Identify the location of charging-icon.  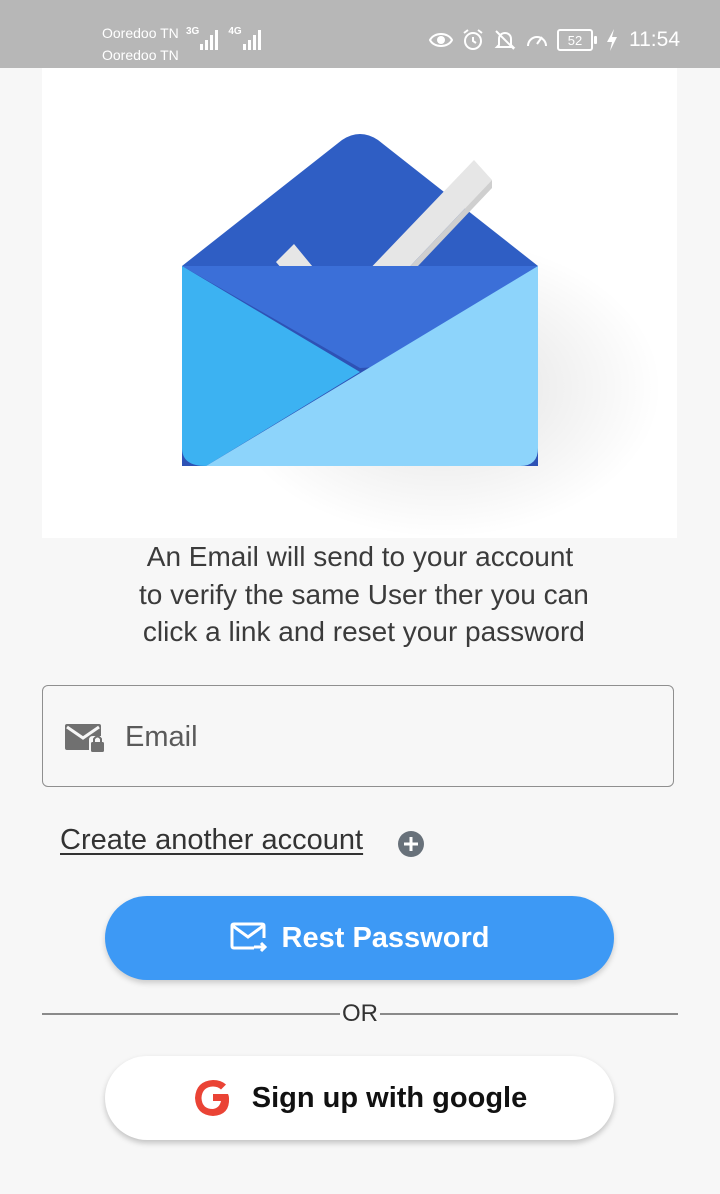
(612, 40).